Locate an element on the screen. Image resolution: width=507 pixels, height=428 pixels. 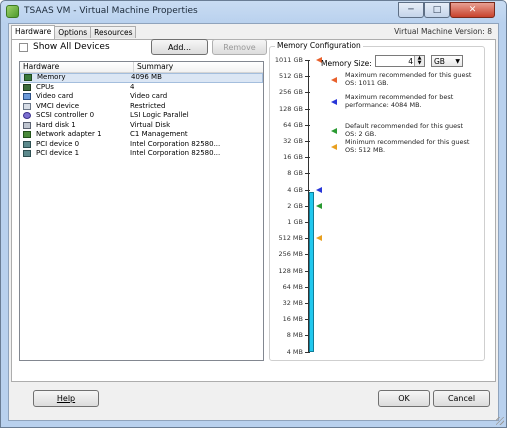
summary-cell: 4 is located at coordinates (132, 86).